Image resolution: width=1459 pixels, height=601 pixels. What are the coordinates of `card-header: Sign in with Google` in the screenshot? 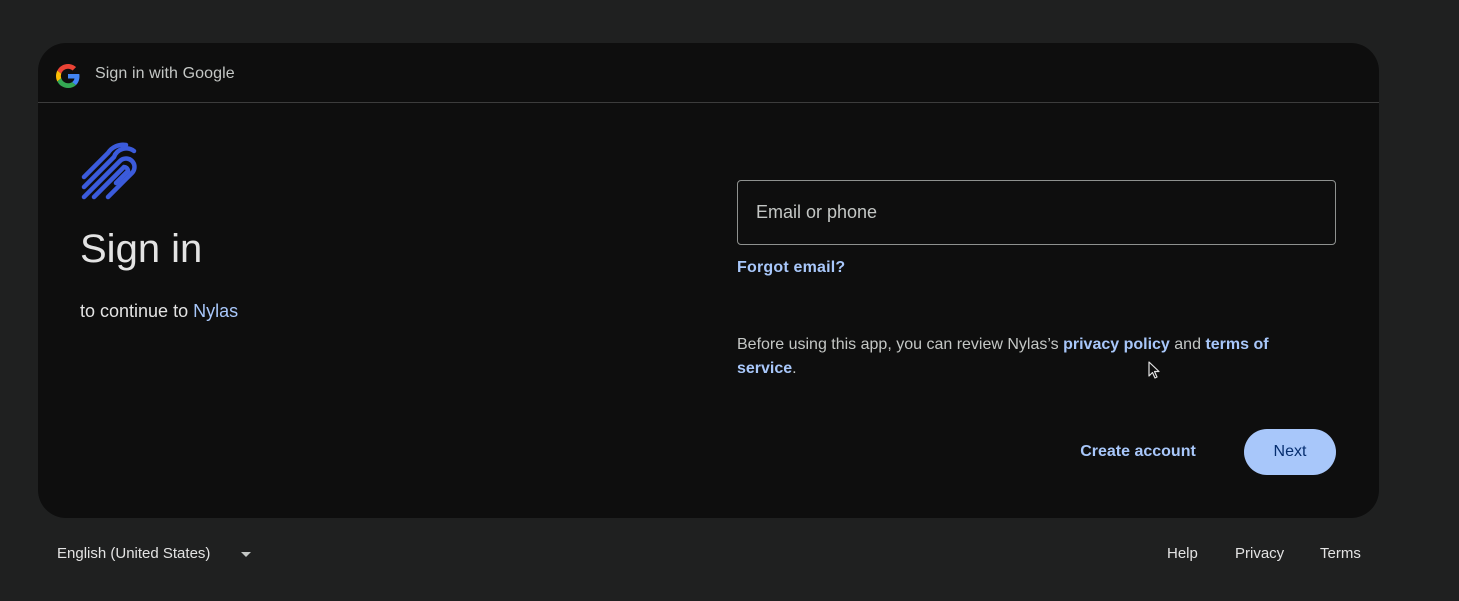 It's located at (708, 73).